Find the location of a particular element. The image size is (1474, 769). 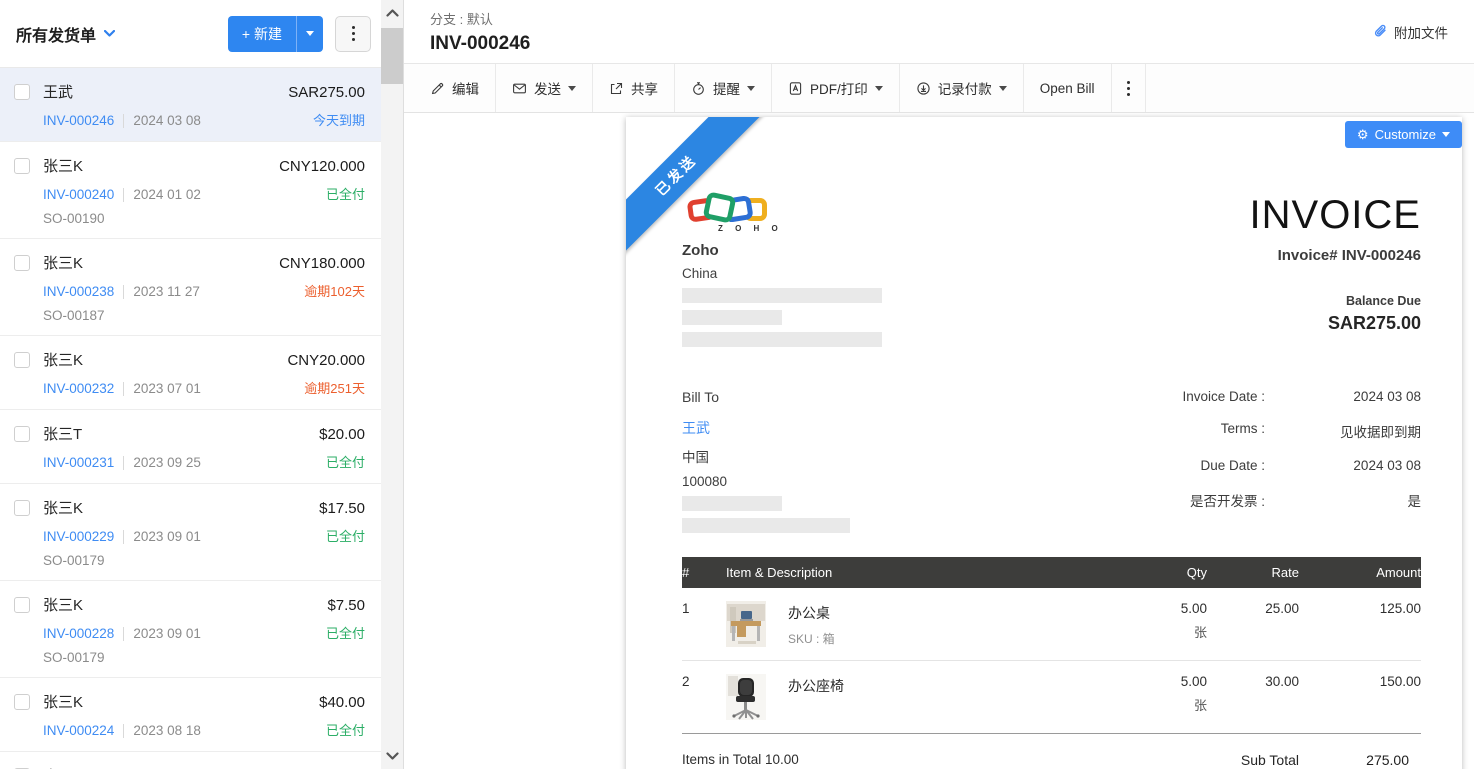

item-rate: 30.00 is located at coordinates (1253, 697).